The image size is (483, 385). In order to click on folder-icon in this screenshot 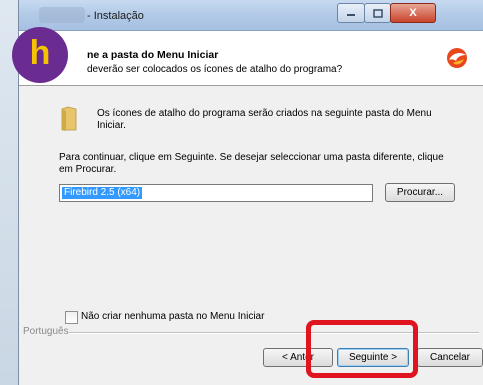, I will do `click(69, 118)`.